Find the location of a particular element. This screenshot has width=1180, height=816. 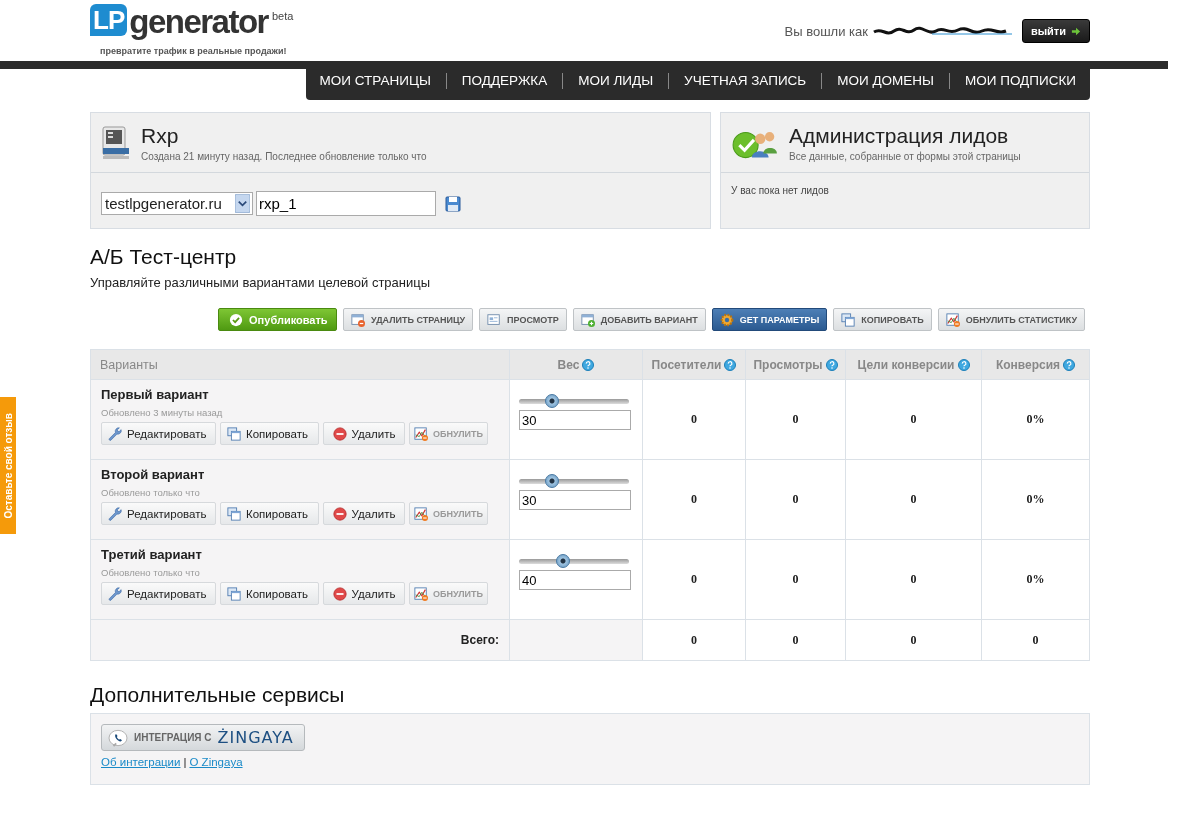

beta-label: beta is located at coordinates (282, 16).